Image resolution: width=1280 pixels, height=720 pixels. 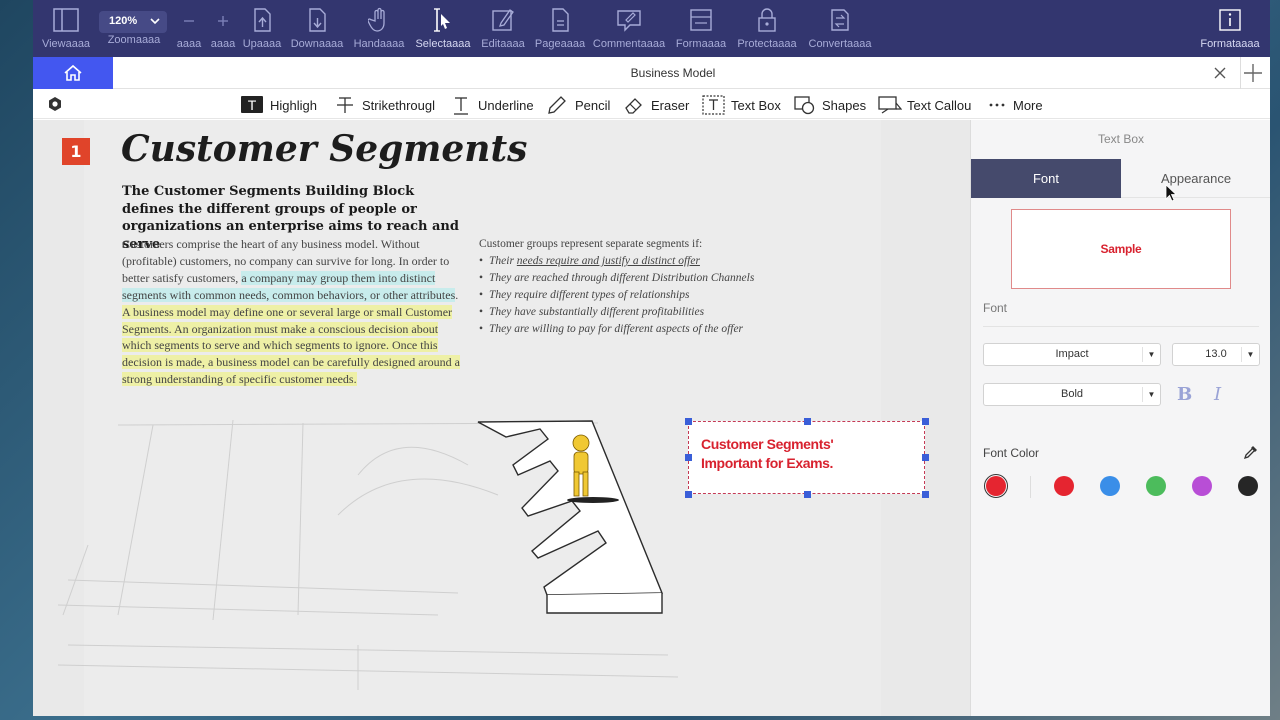 What do you see at coordinates (1046, 178) in the screenshot?
I see `tab-font: Font` at bounding box center [1046, 178].